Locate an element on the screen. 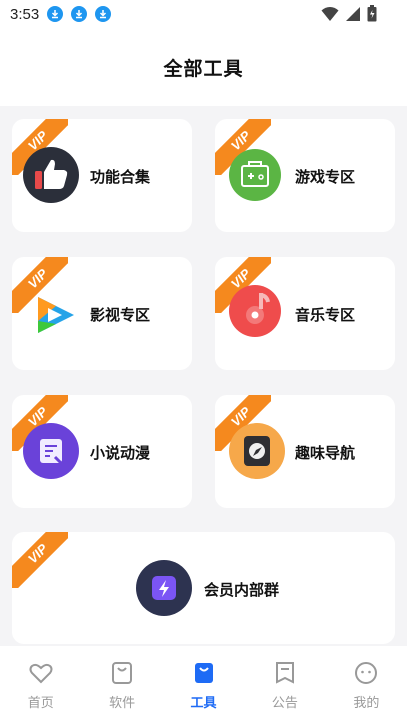 The height and width of the screenshot is (724, 407). signal-icon is located at coordinates (353, 16).